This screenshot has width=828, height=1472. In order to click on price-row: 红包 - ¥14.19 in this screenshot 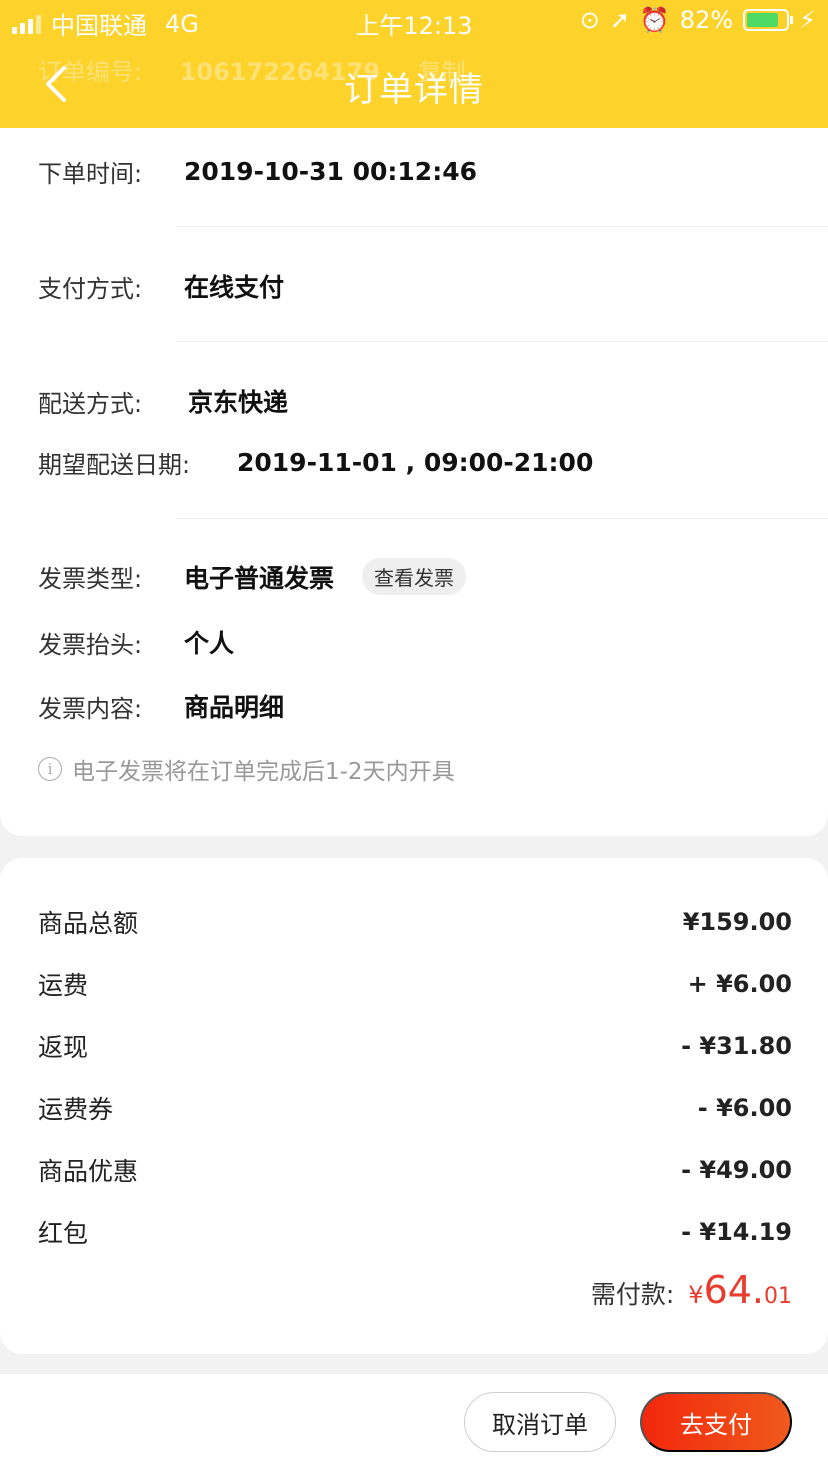, I will do `click(415, 1232)`.